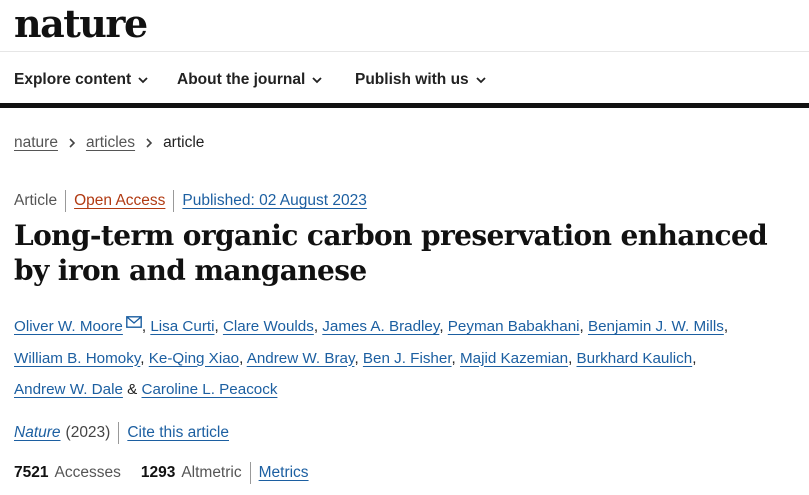 The image size is (809, 495). What do you see at coordinates (241, 79) in the screenshot?
I see `nav-label: About the journal` at bounding box center [241, 79].